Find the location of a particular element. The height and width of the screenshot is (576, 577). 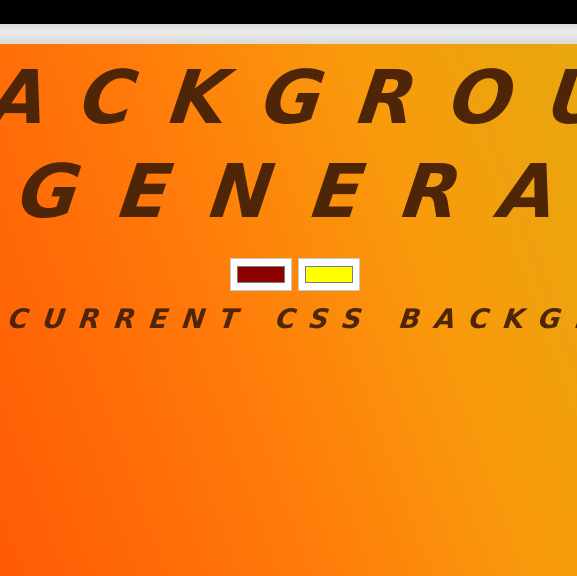

page-title-line-2: GENERATOR is located at coordinates (295, 192).